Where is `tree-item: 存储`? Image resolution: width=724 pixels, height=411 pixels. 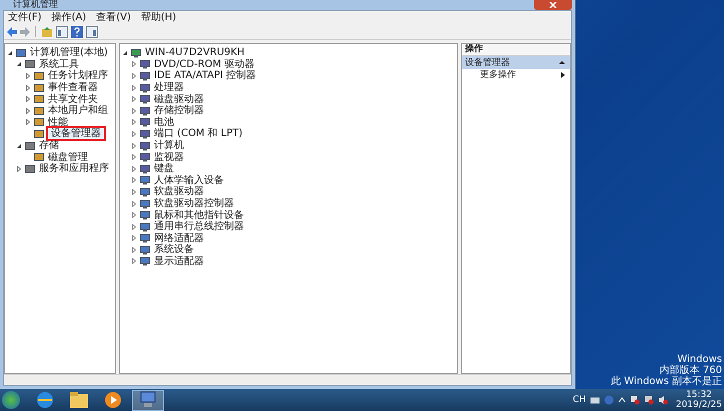
tree-item: 存储 is located at coordinates (49, 145).